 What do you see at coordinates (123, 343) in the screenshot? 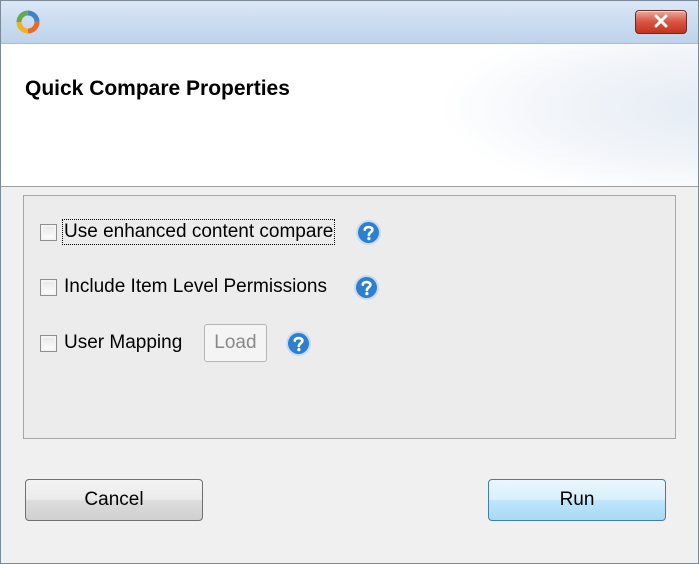
I see `user-mapping-label: User Mapping` at bounding box center [123, 343].